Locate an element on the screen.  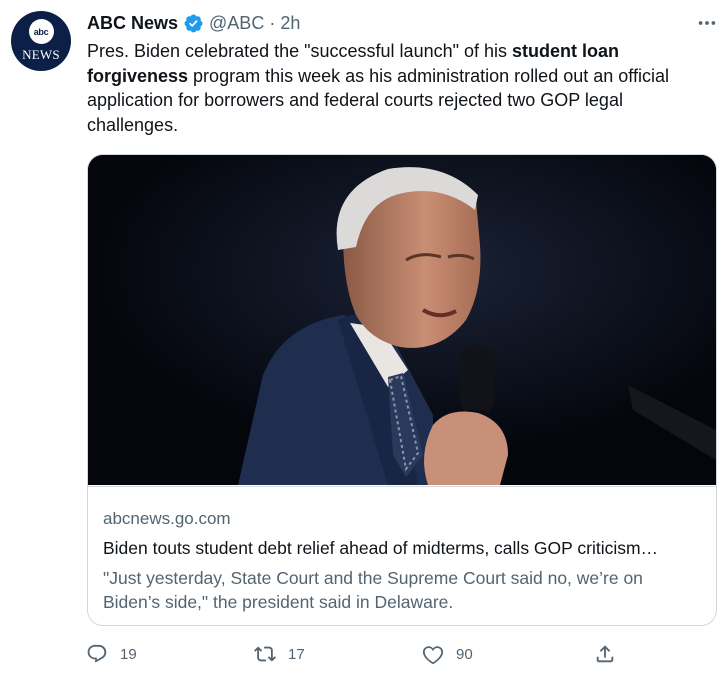
verified-icon is located at coordinates (193, 23).